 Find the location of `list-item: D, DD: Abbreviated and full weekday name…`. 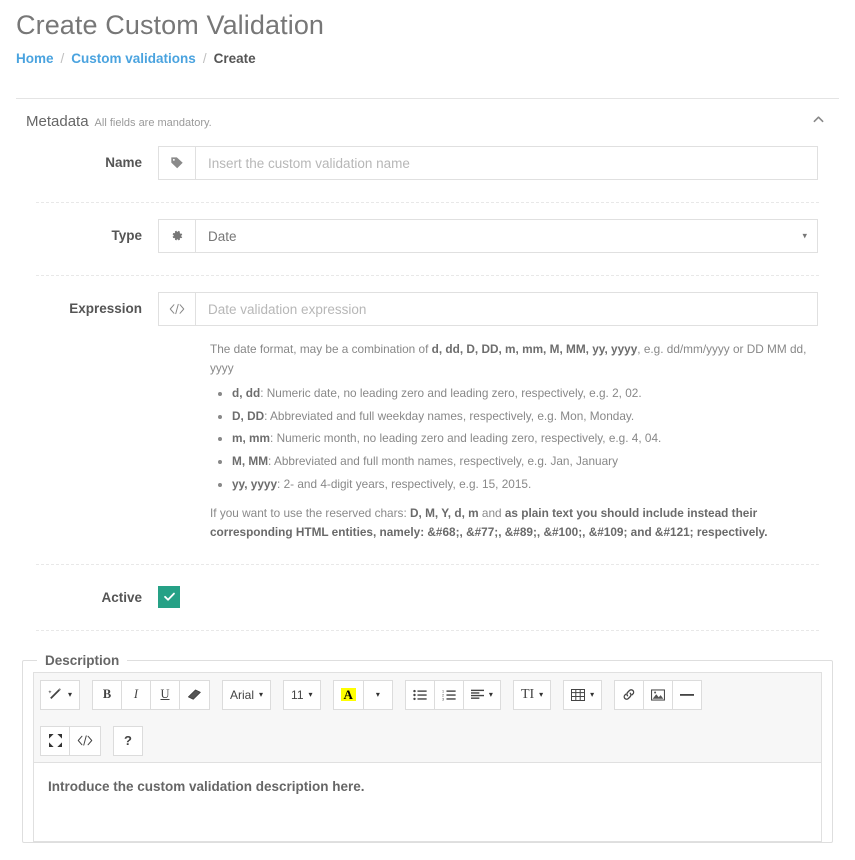

list-item: D, DD: Abbreviated and full weekday name… is located at coordinates (523, 416).